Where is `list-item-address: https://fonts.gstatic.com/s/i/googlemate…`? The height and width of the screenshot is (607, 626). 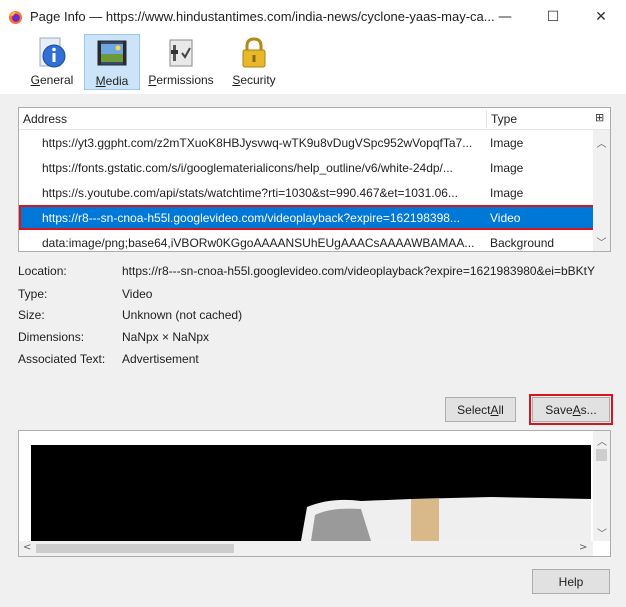 list-item-address: https://fonts.gstatic.com/s/i/googlemate… is located at coordinates (247, 168).